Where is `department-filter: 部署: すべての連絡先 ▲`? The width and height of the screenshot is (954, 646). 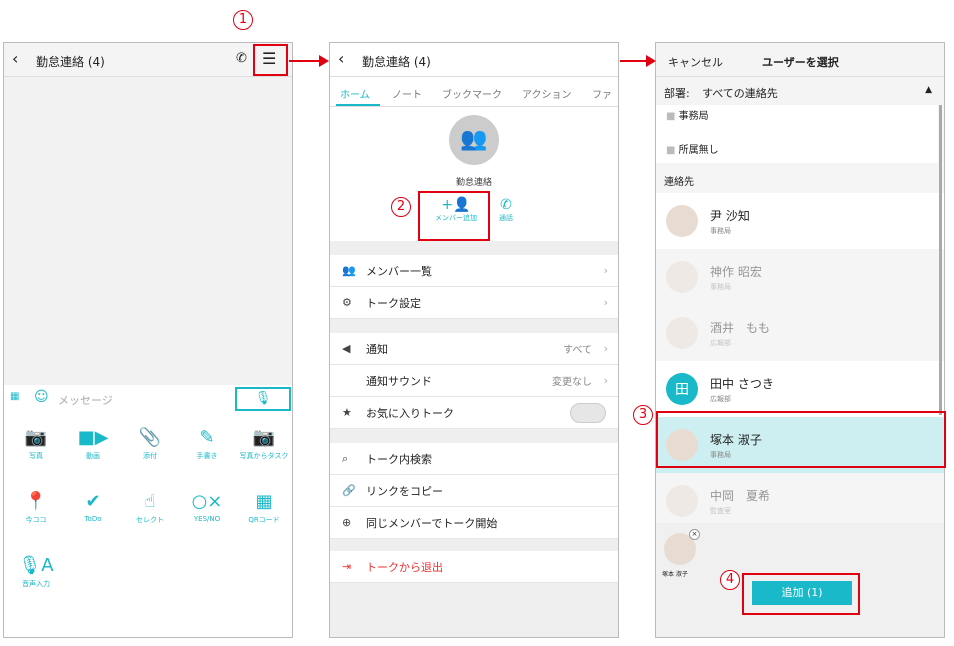
department-filter: 部署: すべての連絡先 ▲ is located at coordinates (800, 91).